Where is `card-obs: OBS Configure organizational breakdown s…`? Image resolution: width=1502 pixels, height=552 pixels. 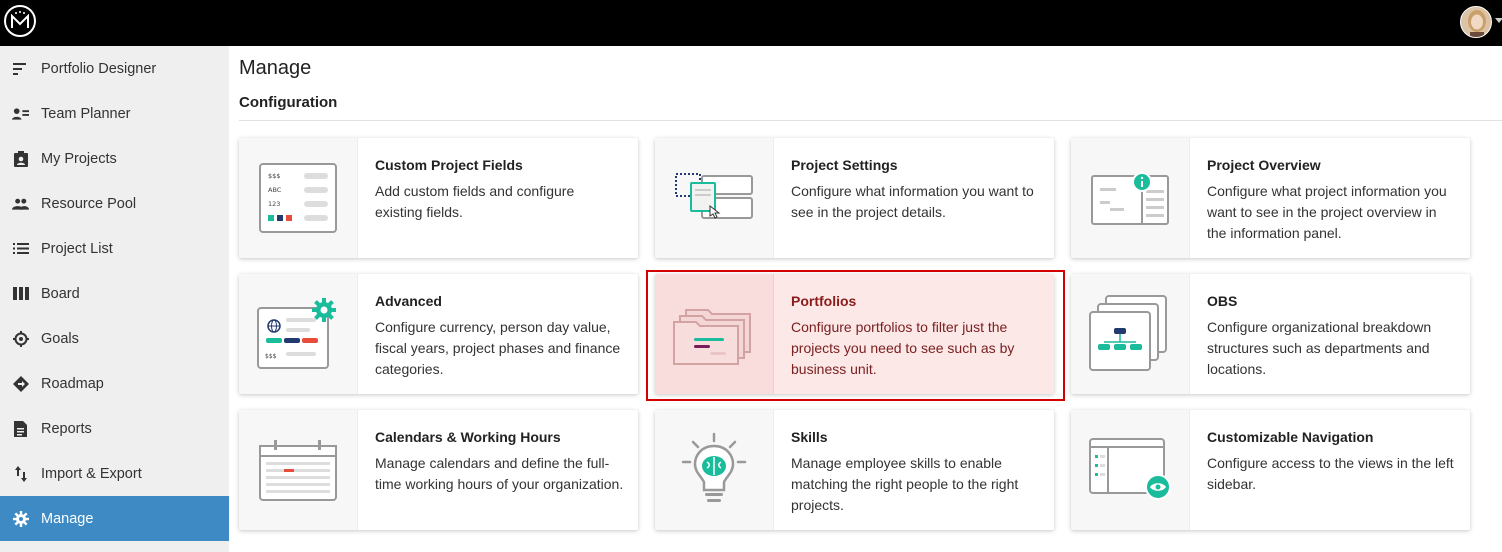 card-obs: OBS Configure organizational breakdown s… is located at coordinates (1270, 334).